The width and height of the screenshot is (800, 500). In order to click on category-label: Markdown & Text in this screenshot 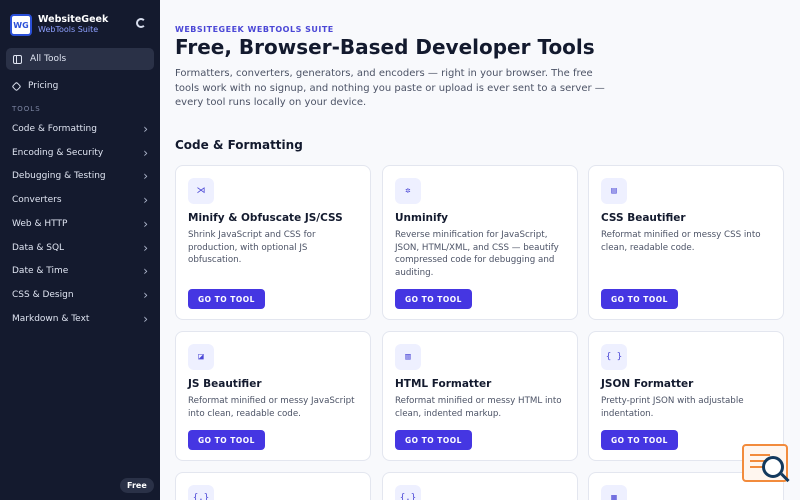, I will do `click(51, 319)`.